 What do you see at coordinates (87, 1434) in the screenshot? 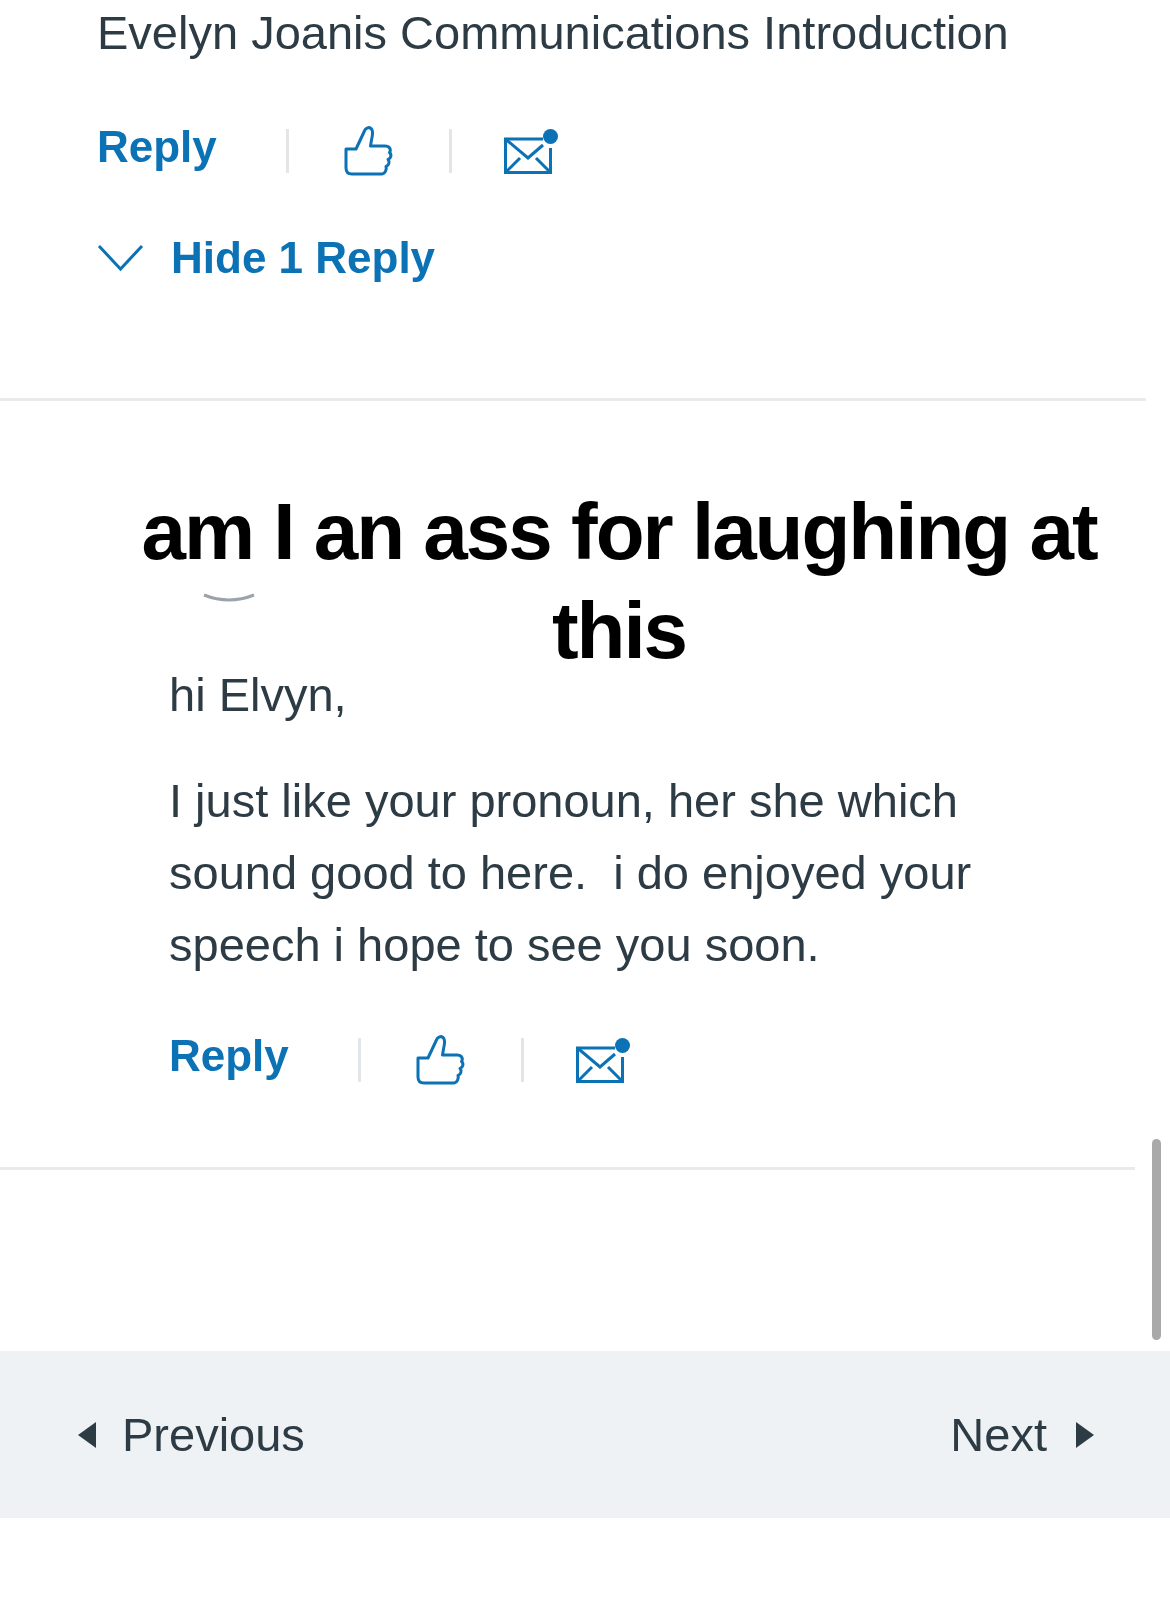
I see `caret-left-icon` at bounding box center [87, 1434].